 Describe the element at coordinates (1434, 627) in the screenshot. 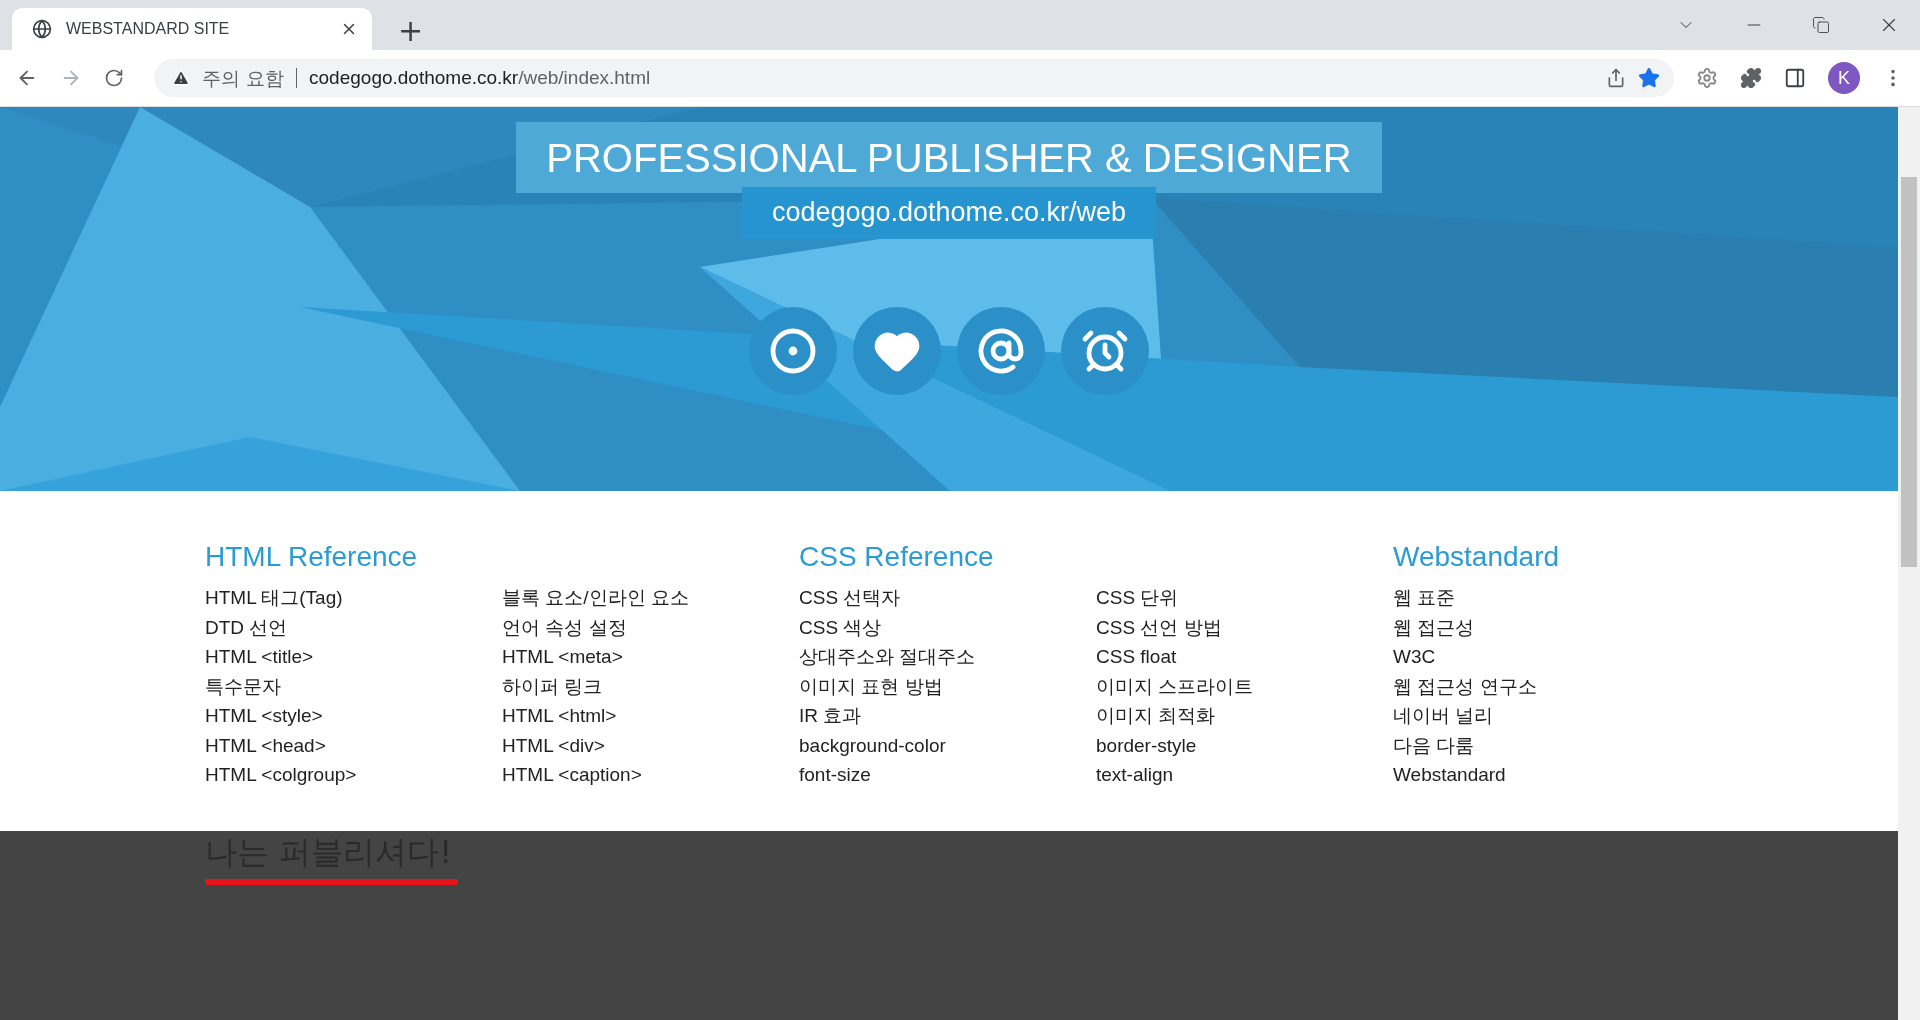

I see `reference-link: 웹 접근성` at that location.